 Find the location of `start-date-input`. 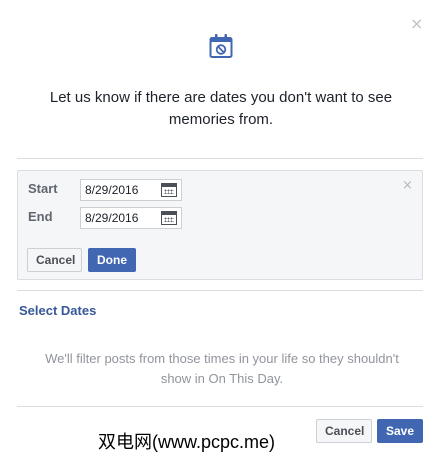

start-date-input is located at coordinates (119, 190).